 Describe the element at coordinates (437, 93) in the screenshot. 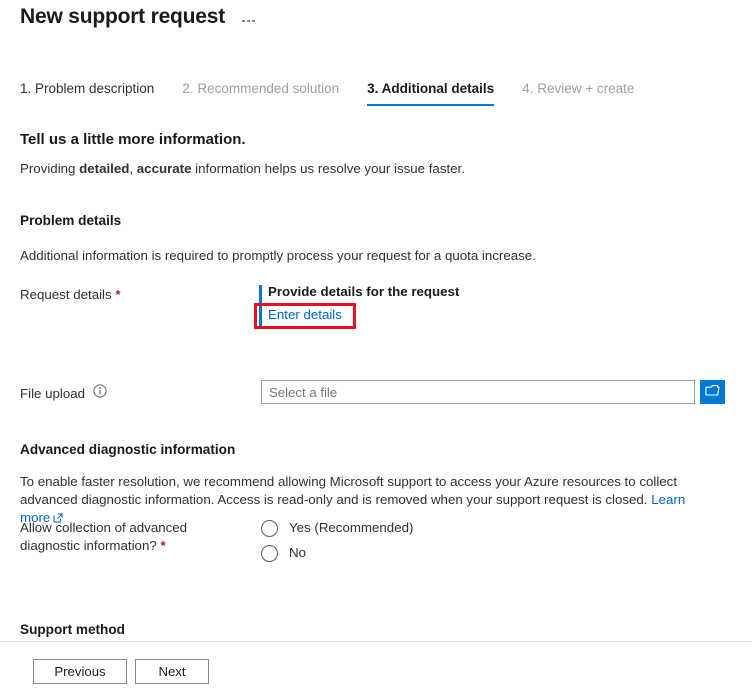

I see `tab-additional-details: 3. Additional details` at that location.